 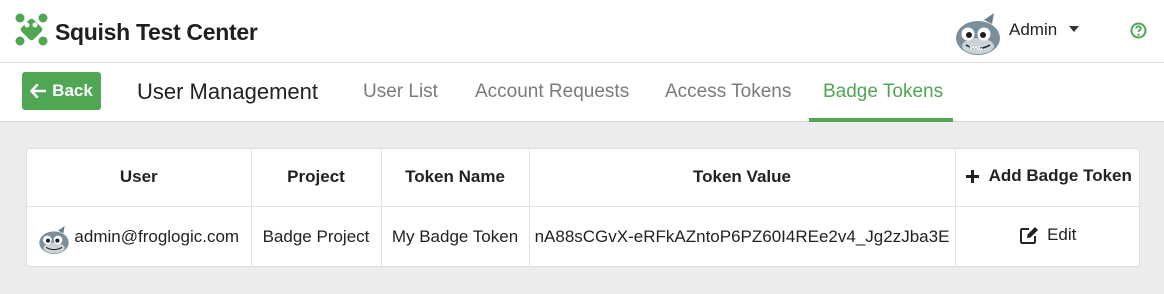 What do you see at coordinates (139, 178) in the screenshot?
I see `column-header-user: User` at bounding box center [139, 178].